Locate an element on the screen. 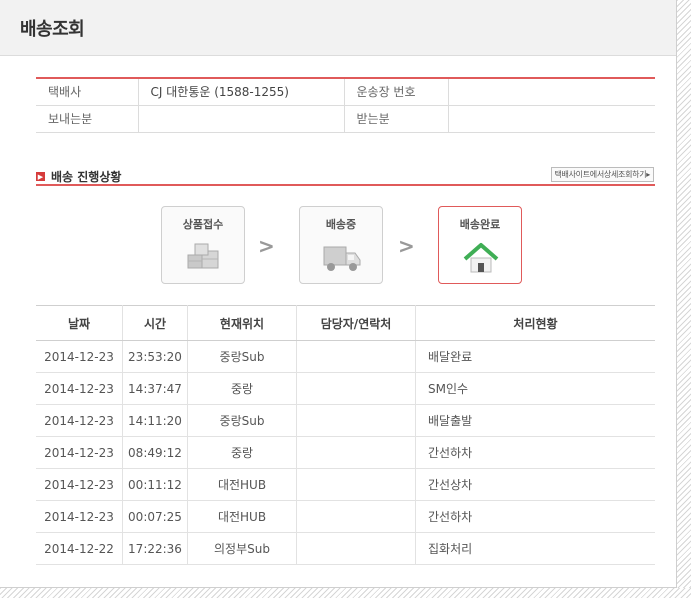 This screenshot has height=598, width=691. courier-label: 택배사 is located at coordinates (87, 92).